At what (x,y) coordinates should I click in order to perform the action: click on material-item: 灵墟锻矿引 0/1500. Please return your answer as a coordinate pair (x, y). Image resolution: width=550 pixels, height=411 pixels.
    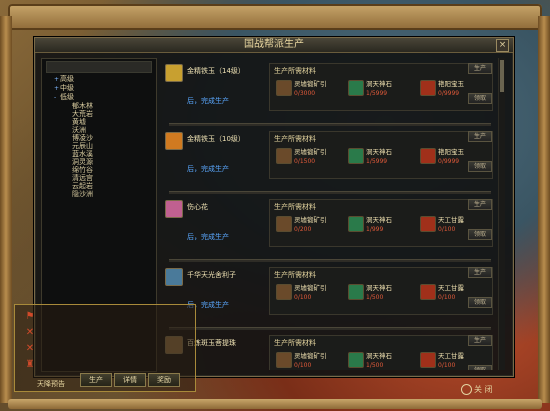
    Looking at the image, I should click on (305, 160).